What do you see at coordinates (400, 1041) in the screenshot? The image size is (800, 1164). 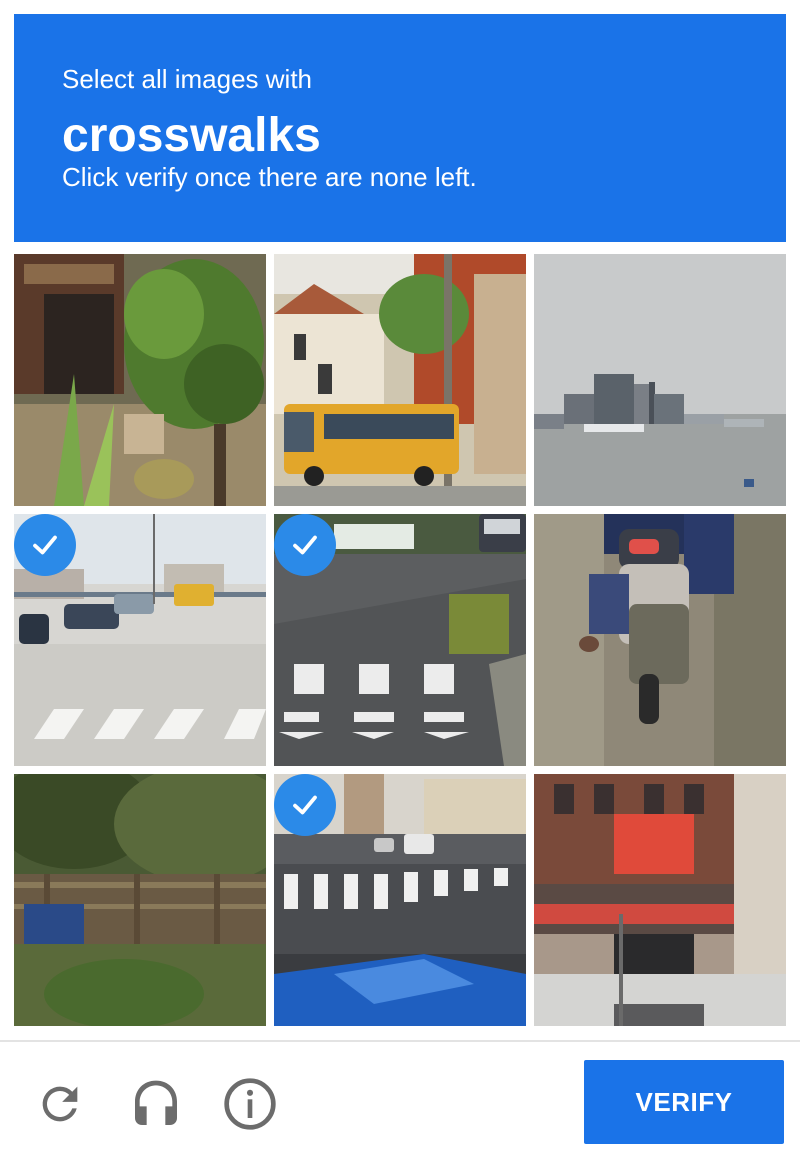 I see `footer-divider` at bounding box center [400, 1041].